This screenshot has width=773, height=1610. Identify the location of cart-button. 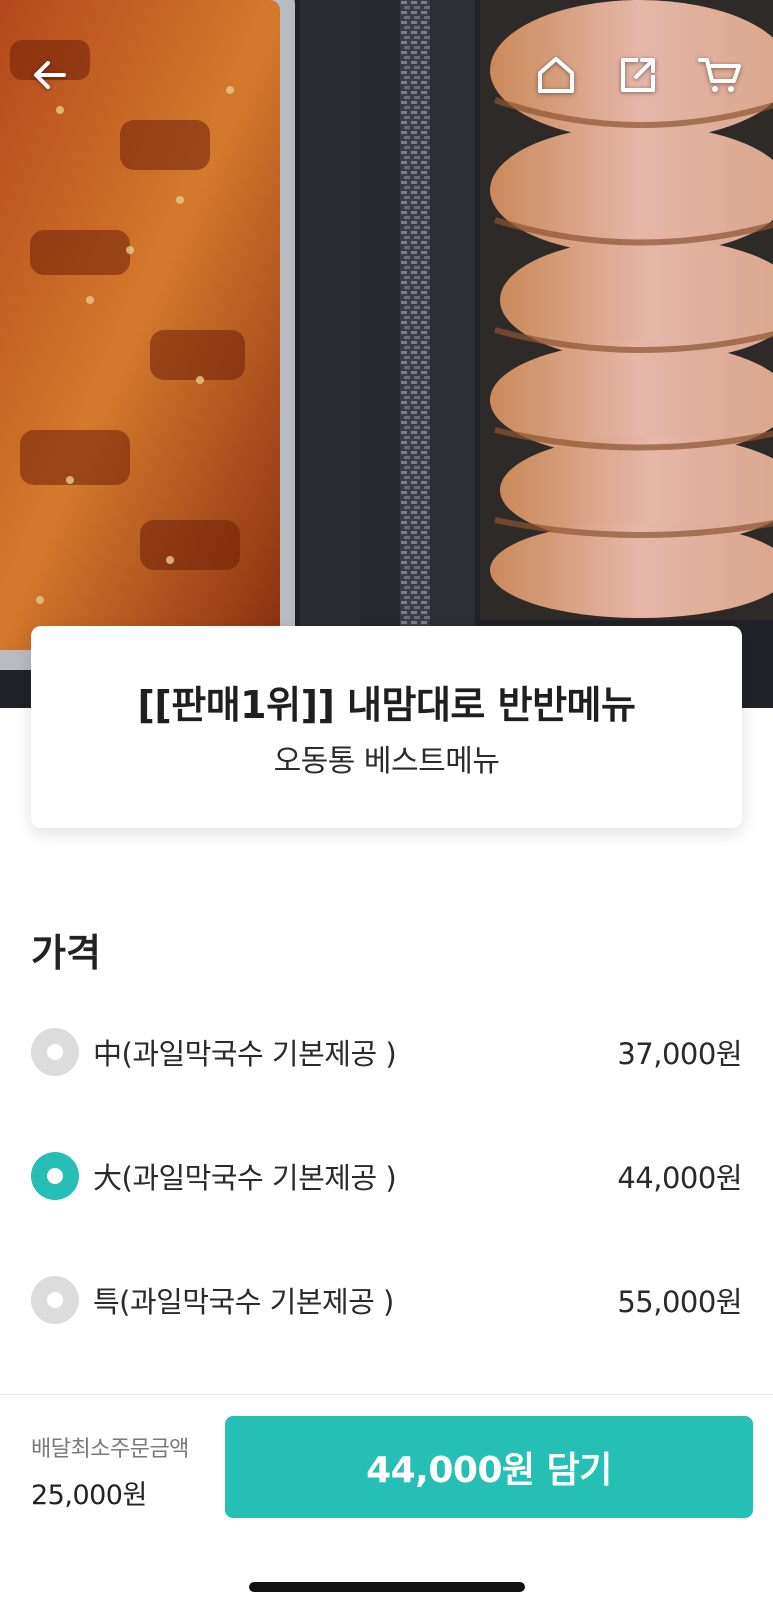
(720, 75).